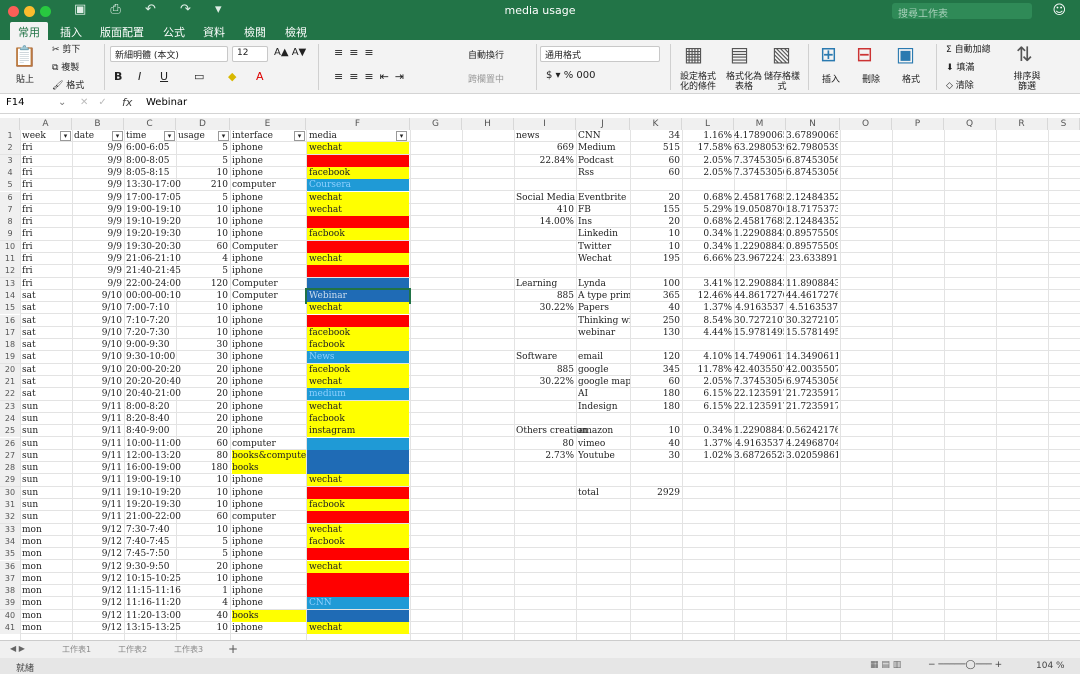 This screenshot has width=1080, height=674. Describe the element at coordinates (655, 148) in the screenshot. I see `cell: 515` at that location.